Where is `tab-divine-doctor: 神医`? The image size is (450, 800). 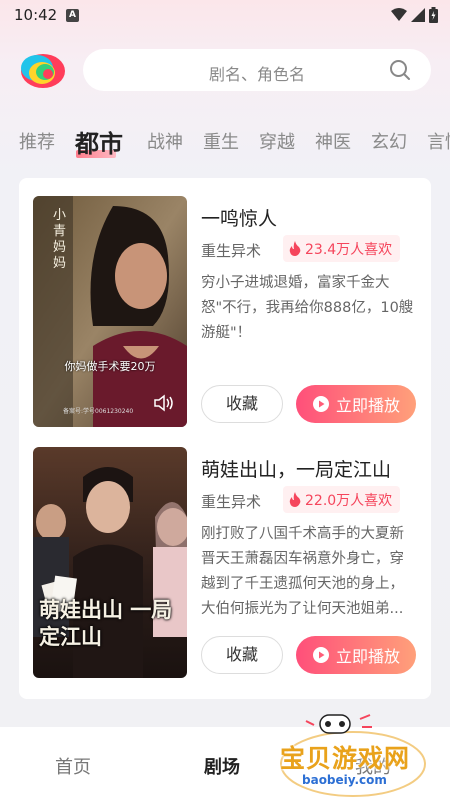 tab-divine-doctor: 神医 is located at coordinates (333, 141).